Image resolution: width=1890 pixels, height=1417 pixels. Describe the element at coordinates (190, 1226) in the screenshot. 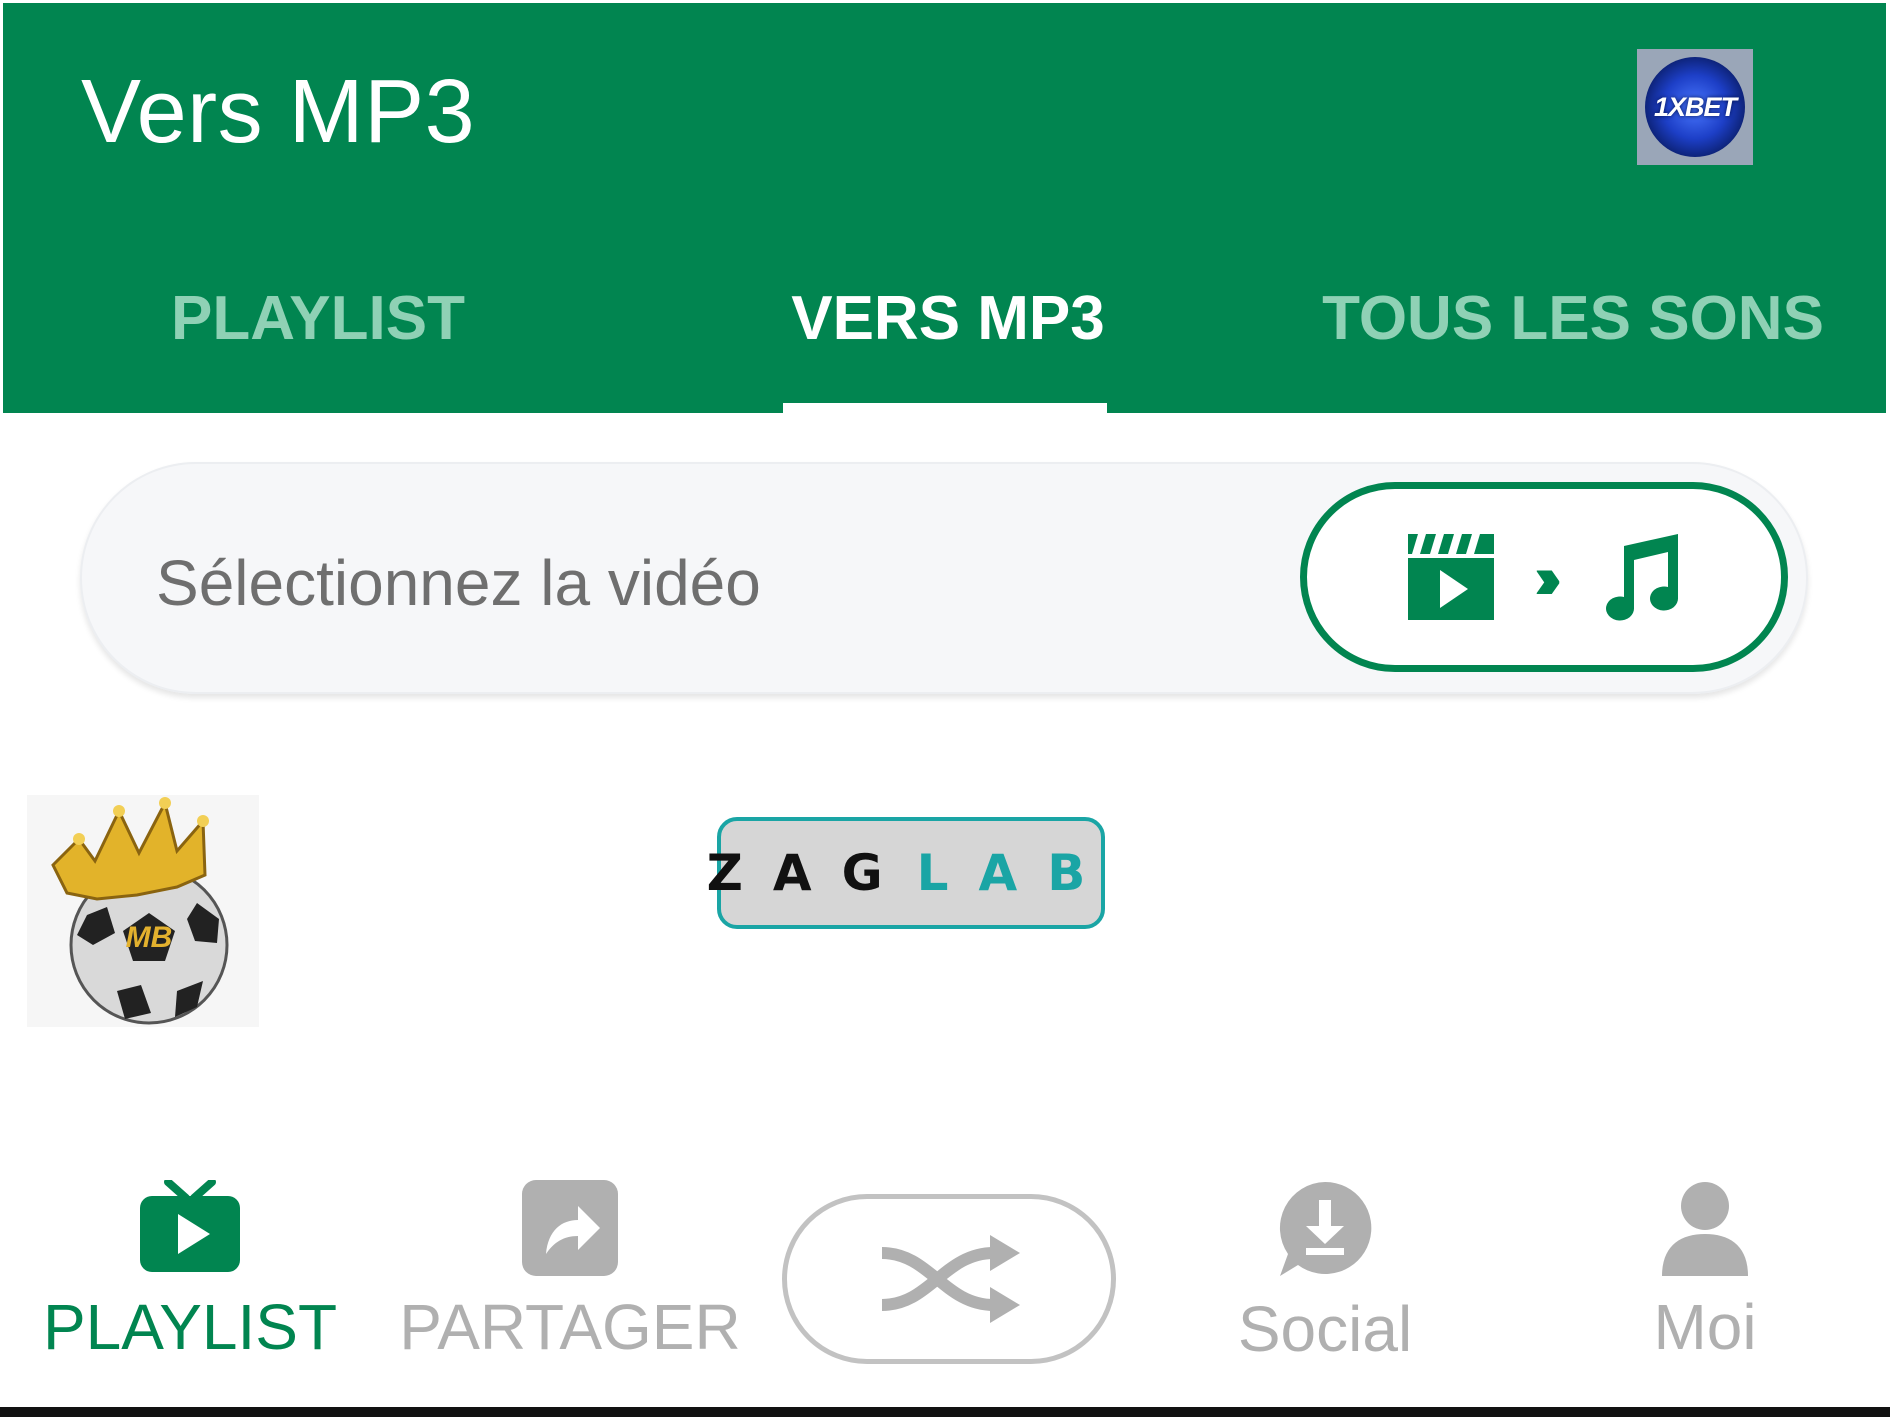

I see `tv-play-icon` at that location.